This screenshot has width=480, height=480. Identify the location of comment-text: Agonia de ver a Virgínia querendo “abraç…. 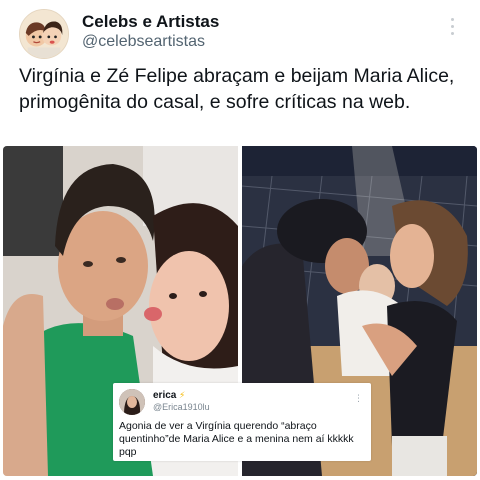
(236, 439).